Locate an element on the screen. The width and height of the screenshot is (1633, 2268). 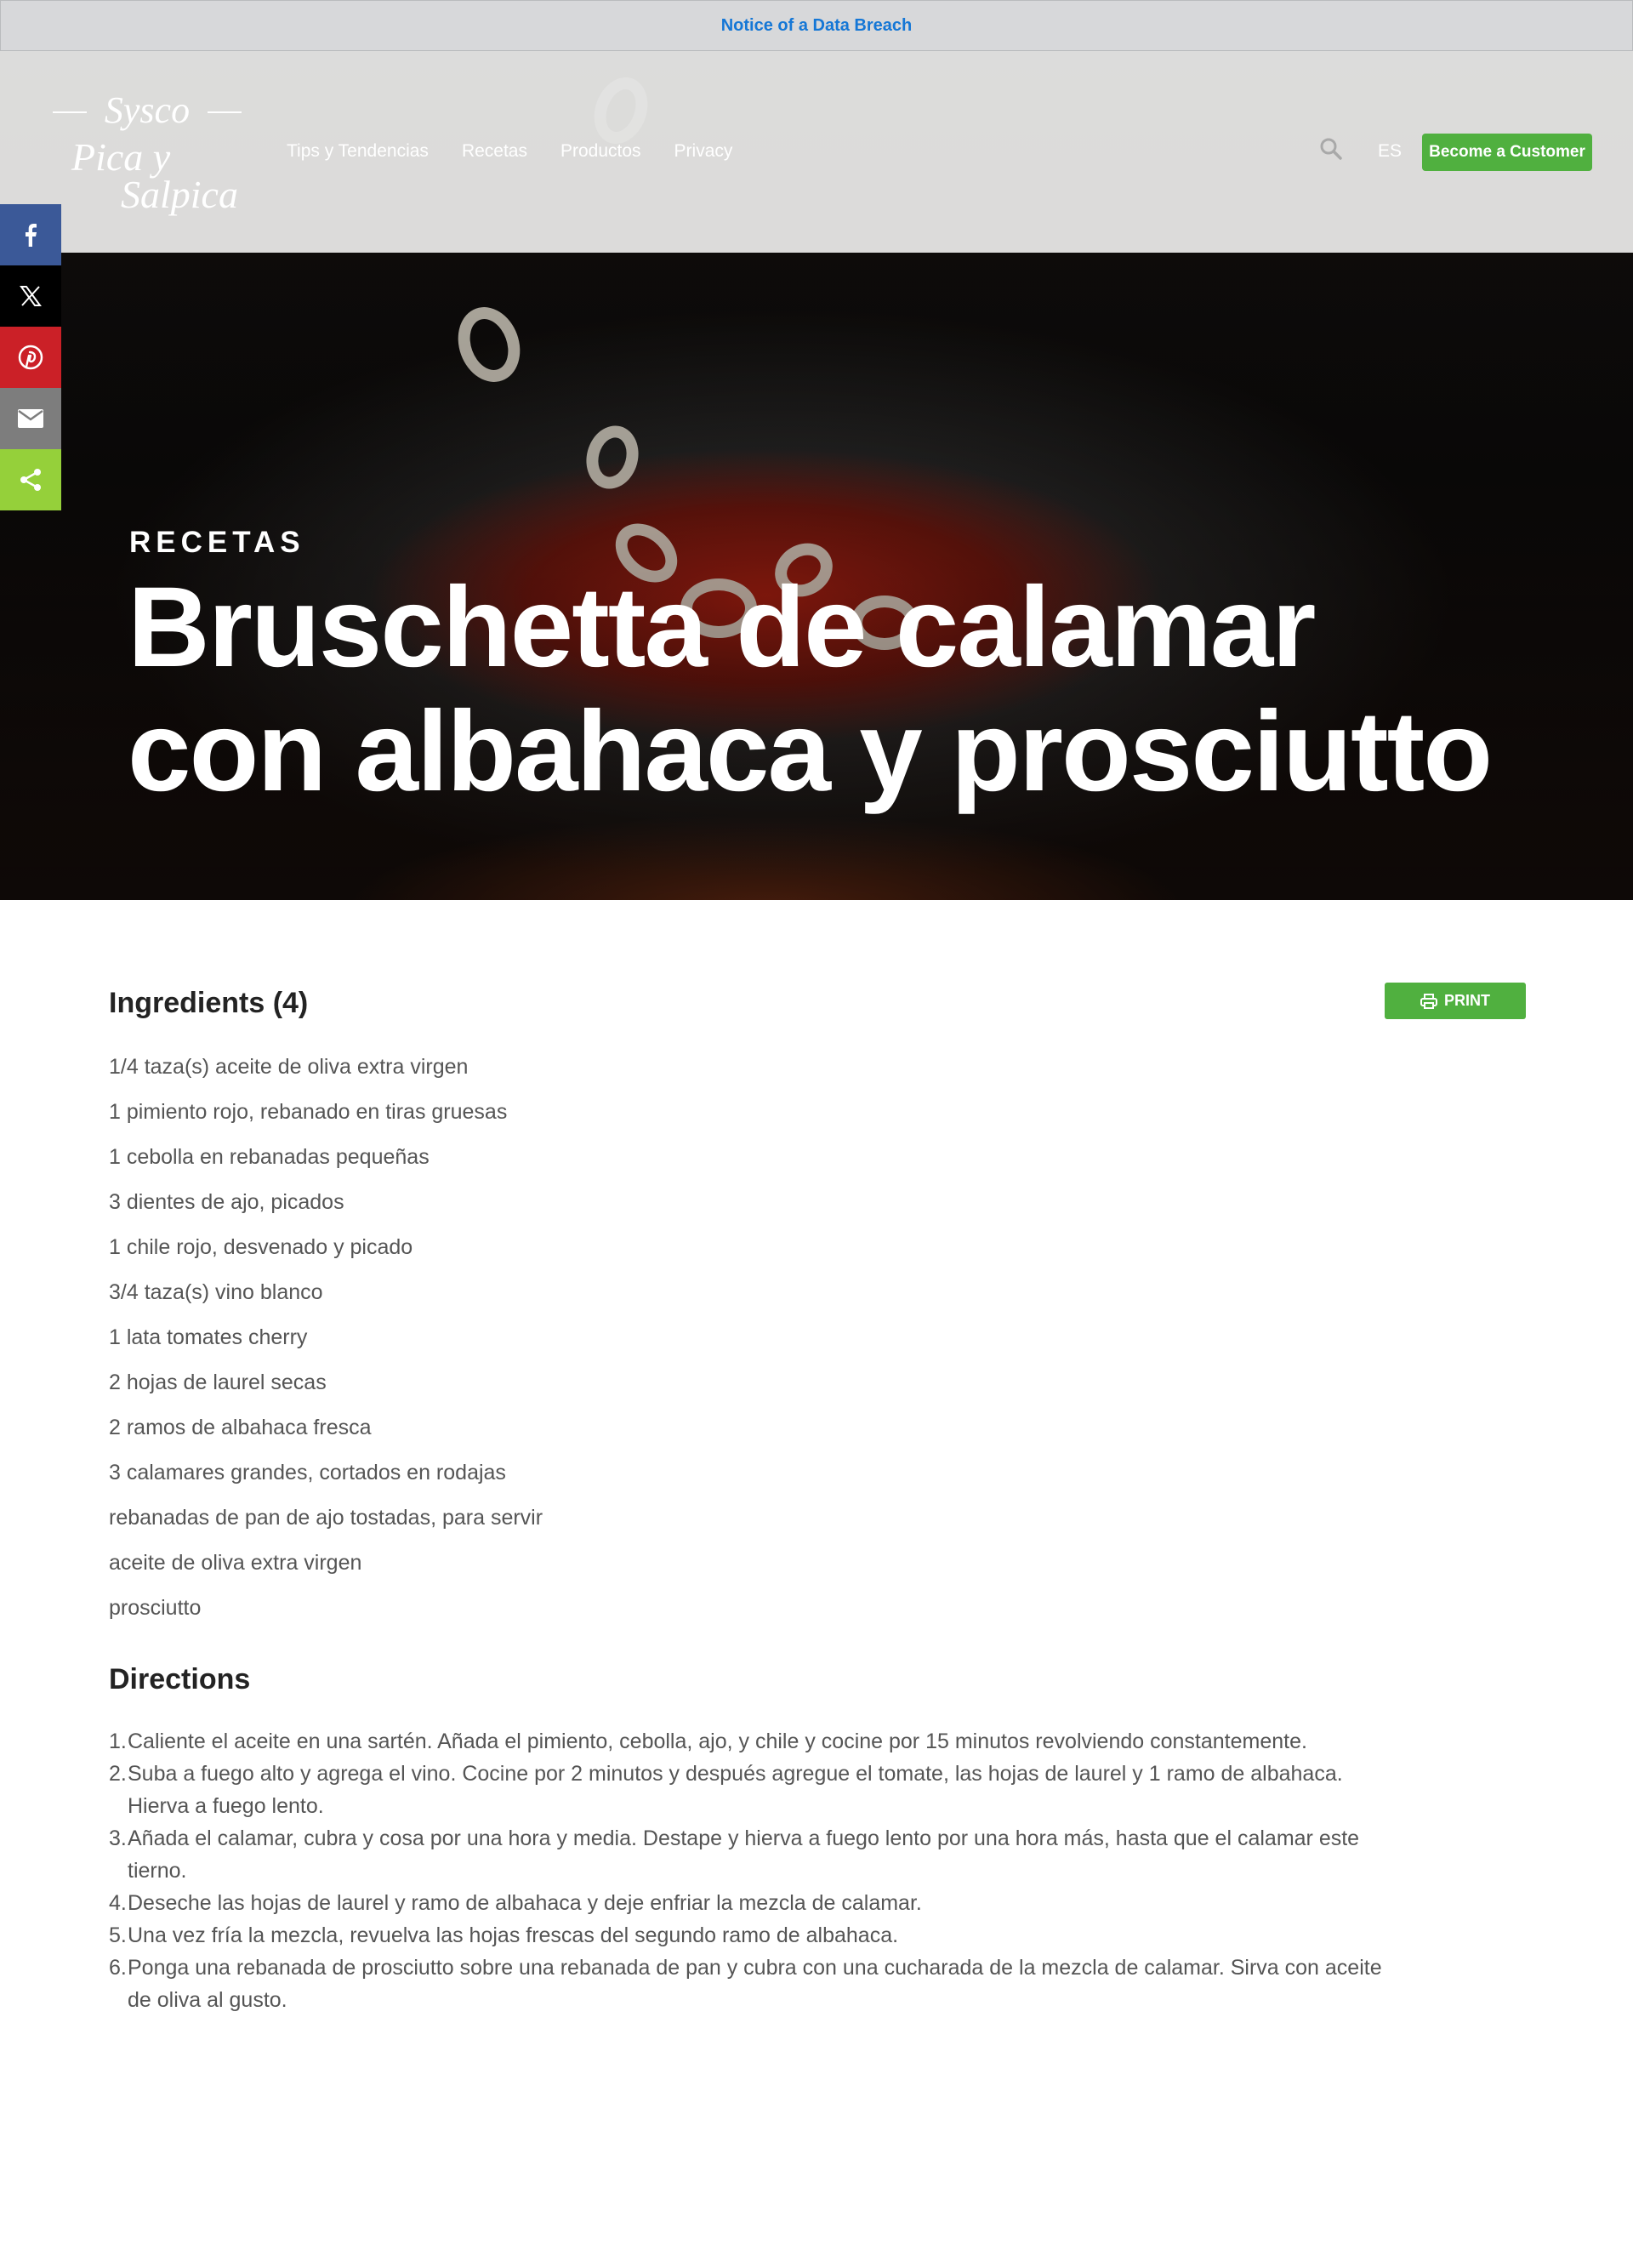
print-label: PRINT is located at coordinates (1467, 1001).